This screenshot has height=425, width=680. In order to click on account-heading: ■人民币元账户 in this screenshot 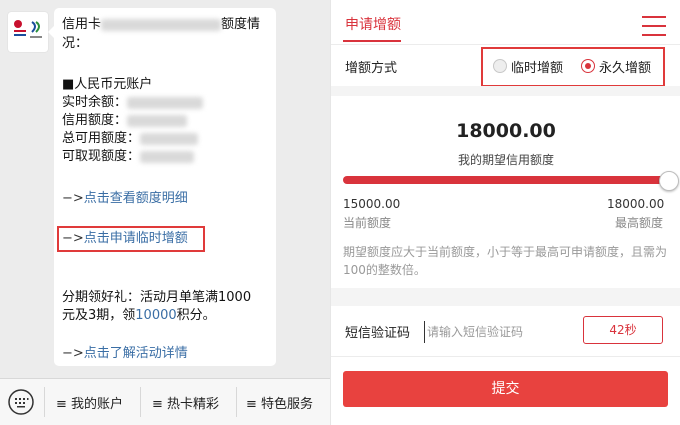, I will do `click(107, 84)`.